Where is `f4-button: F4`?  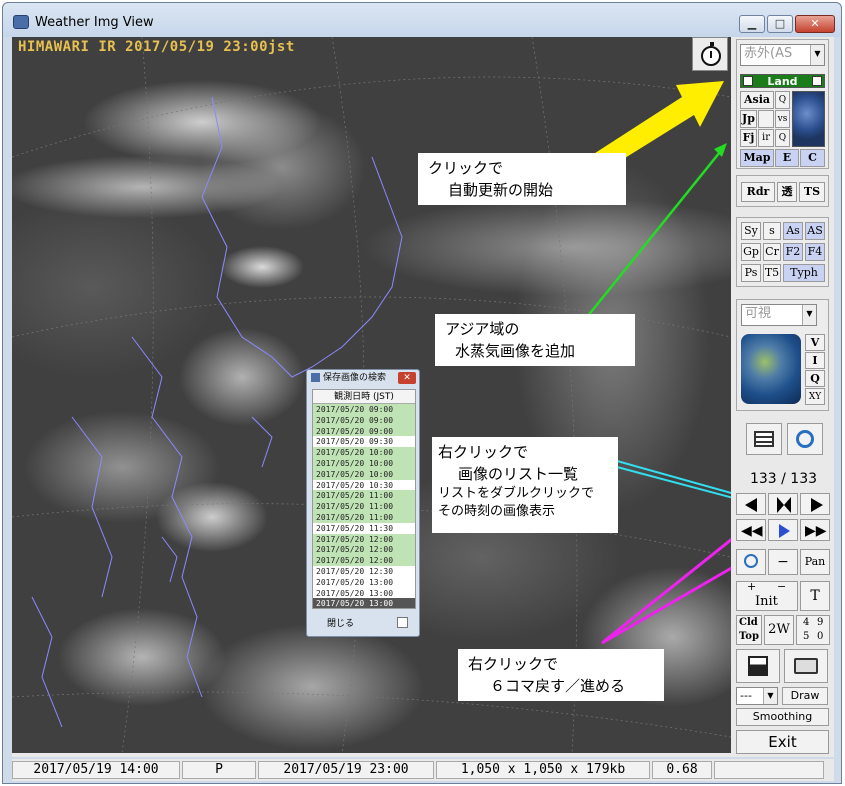
f4-button: F4 is located at coordinates (815, 252).